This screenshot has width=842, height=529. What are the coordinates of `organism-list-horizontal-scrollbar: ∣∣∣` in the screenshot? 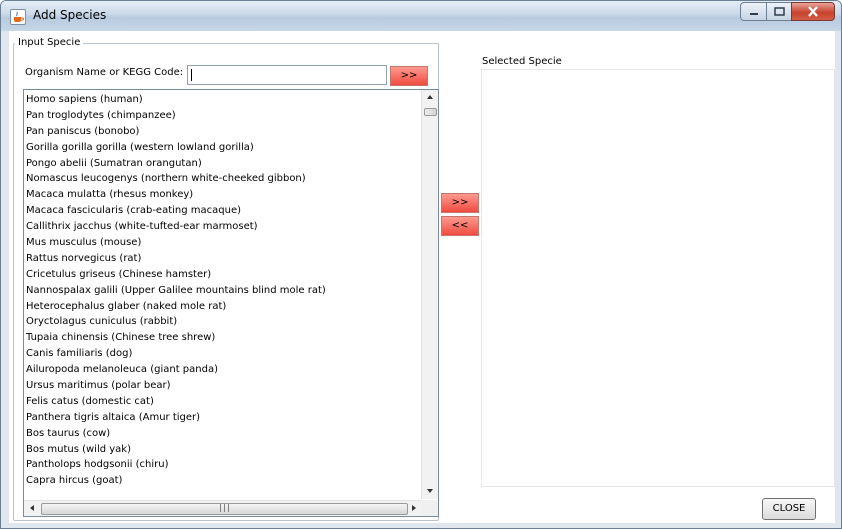 It's located at (222, 508).